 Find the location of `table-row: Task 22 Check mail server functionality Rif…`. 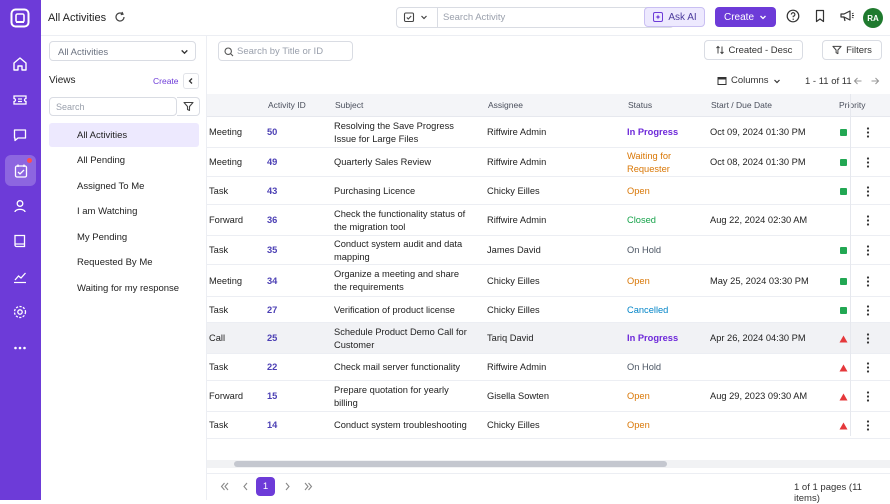

table-row: Task 22 Check mail server functionality Rif… is located at coordinates (548, 367).